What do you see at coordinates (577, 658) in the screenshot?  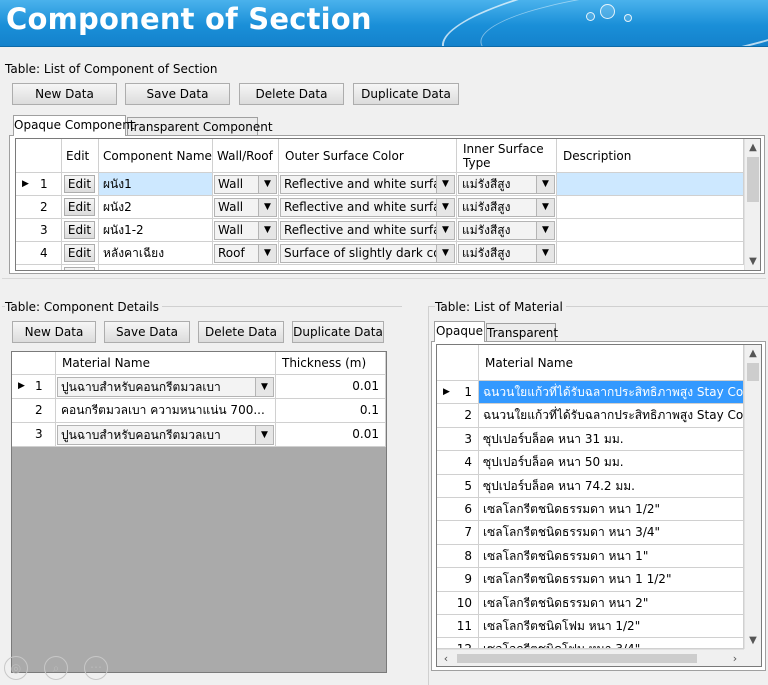 I see `hscroll-thumb` at bounding box center [577, 658].